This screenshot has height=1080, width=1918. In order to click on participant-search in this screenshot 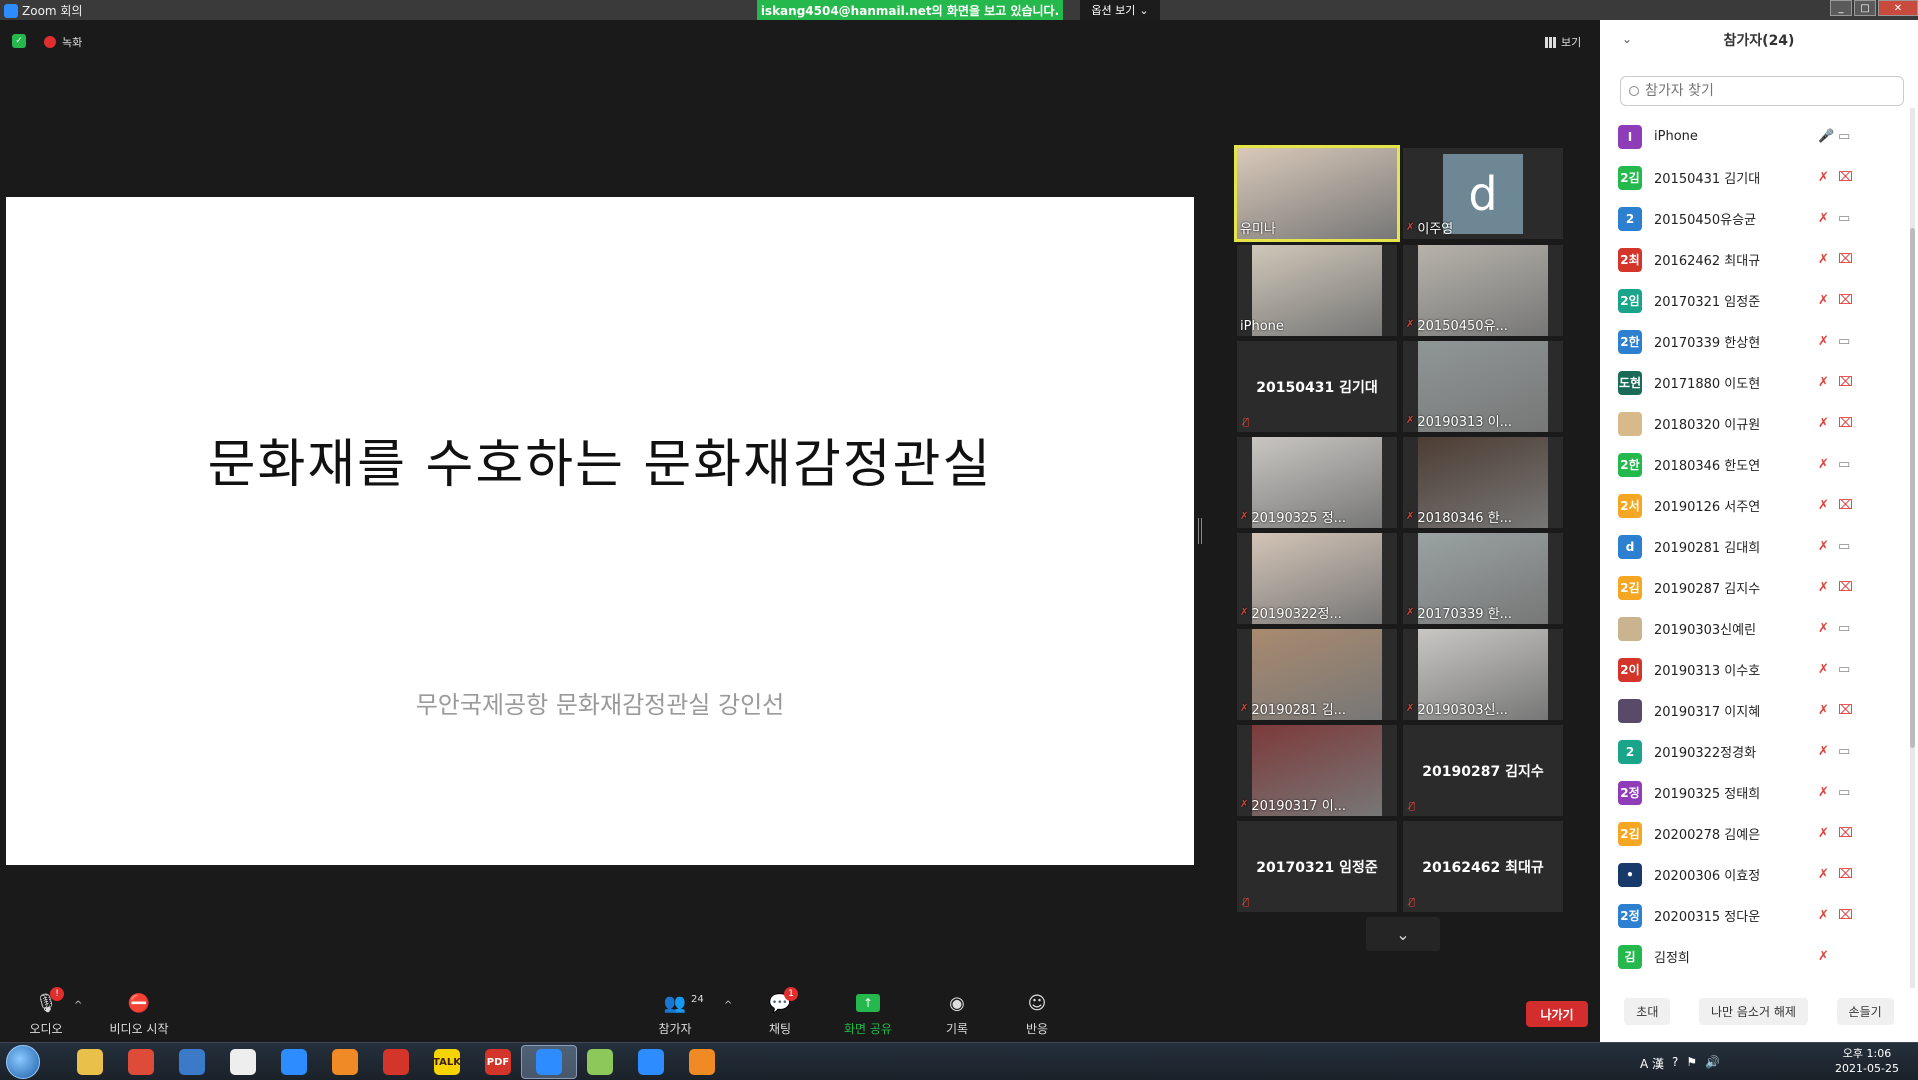, I will do `click(1762, 91)`.